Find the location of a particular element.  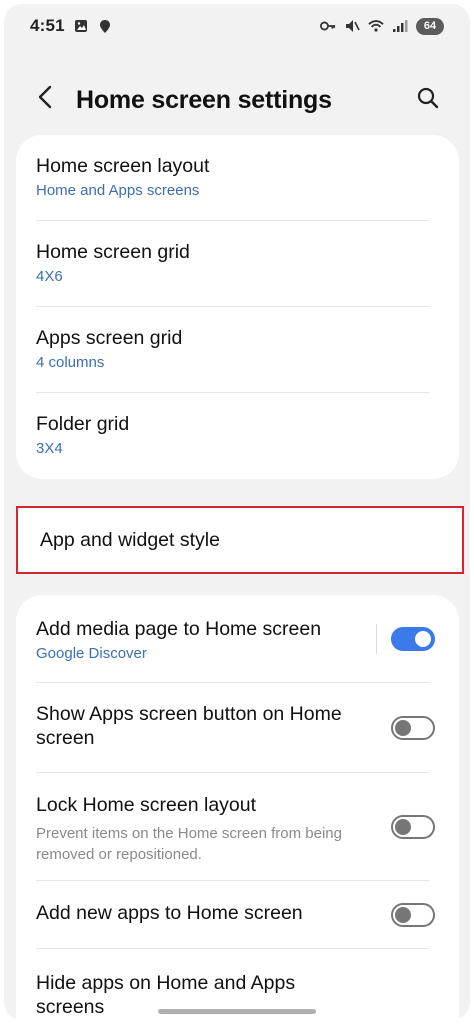

setting-title: Add new apps to Home screen is located at coordinates (169, 913).